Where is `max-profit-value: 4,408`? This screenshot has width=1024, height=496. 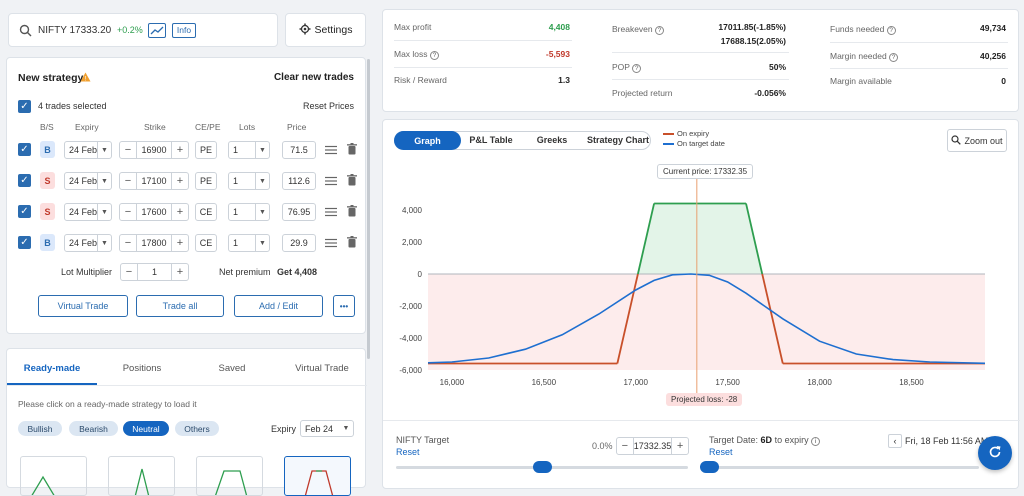
max-profit-value: 4,408 is located at coordinates (559, 27).